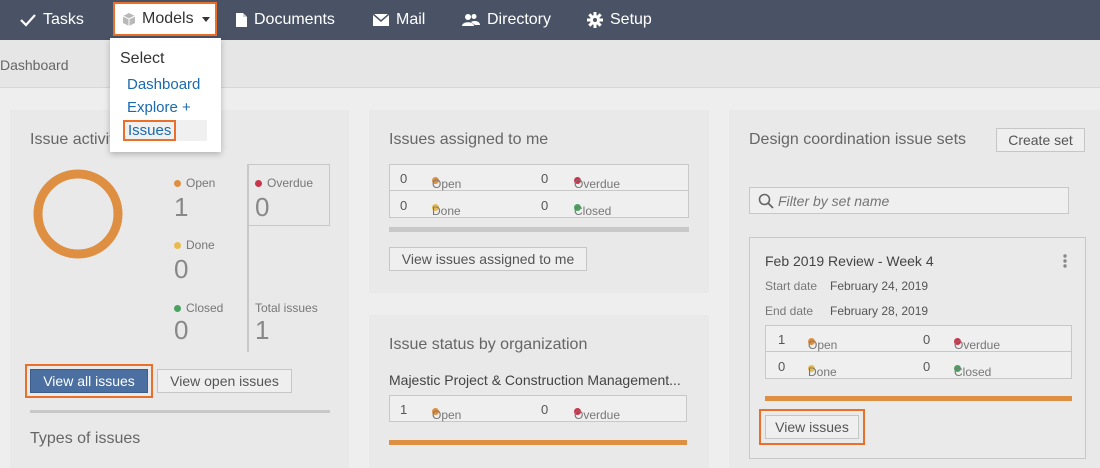 Image resolution: width=1100 pixels, height=468 pixels. What do you see at coordinates (858, 139) in the screenshot?
I see `design-coordination-title: Design coordination issue sets` at bounding box center [858, 139].